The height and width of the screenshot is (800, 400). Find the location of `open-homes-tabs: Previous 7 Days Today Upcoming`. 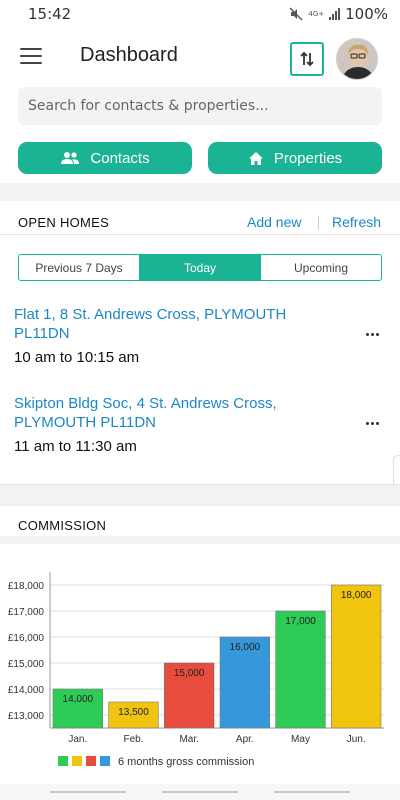

open-homes-tabs: Previous 7 Days Today Upcoming is located at coordinates (200, 267).